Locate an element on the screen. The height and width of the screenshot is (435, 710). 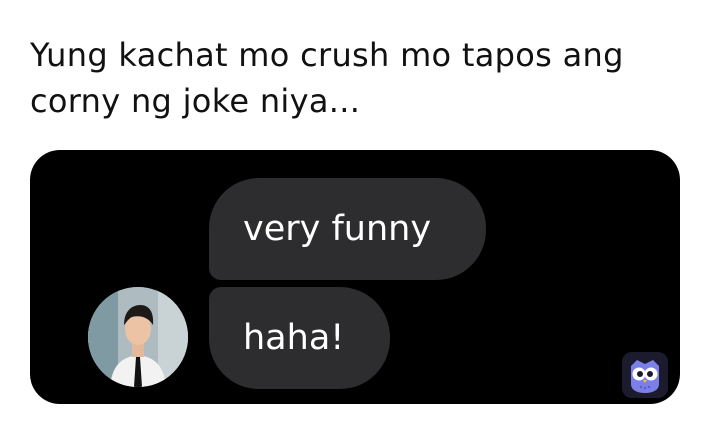
message-bubble: haha! is located at coordinates (299, 338).